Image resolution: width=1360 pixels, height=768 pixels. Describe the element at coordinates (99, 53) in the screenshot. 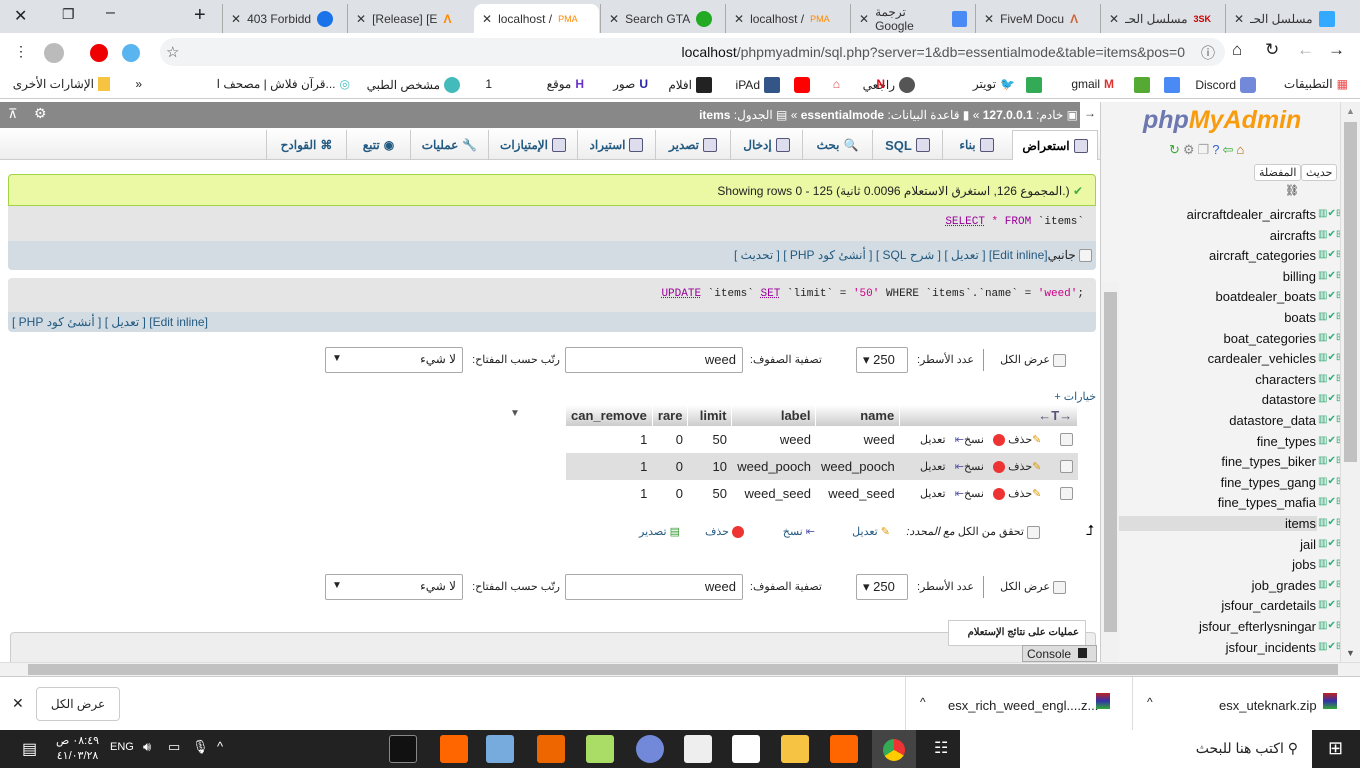

I see `opera-extension-icon` at that location.